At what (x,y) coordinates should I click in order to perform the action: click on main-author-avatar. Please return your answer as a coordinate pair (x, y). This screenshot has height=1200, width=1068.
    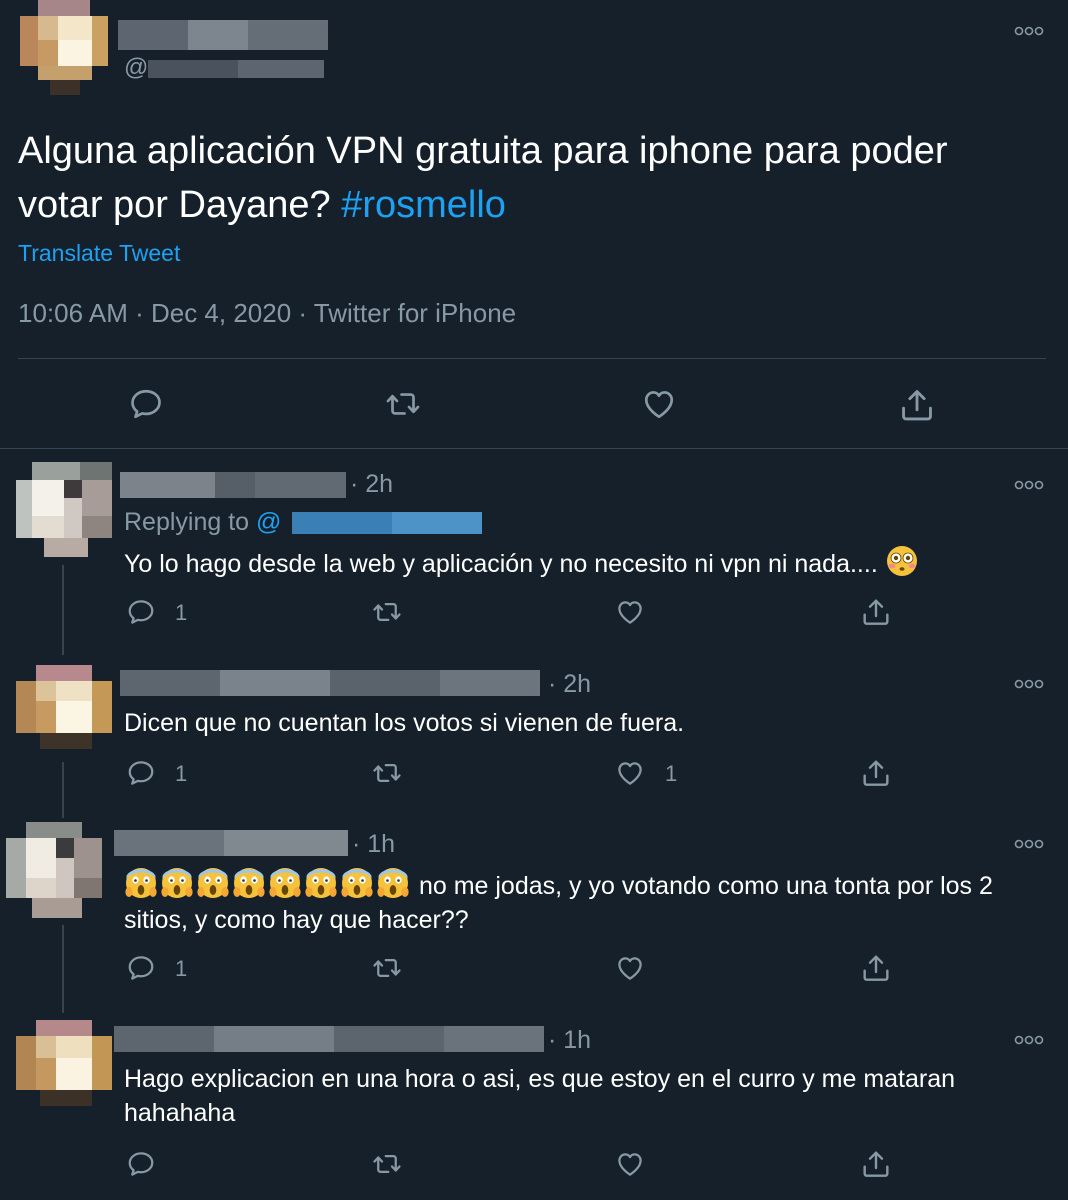
    Looking at the image, I should click on (64, 47).